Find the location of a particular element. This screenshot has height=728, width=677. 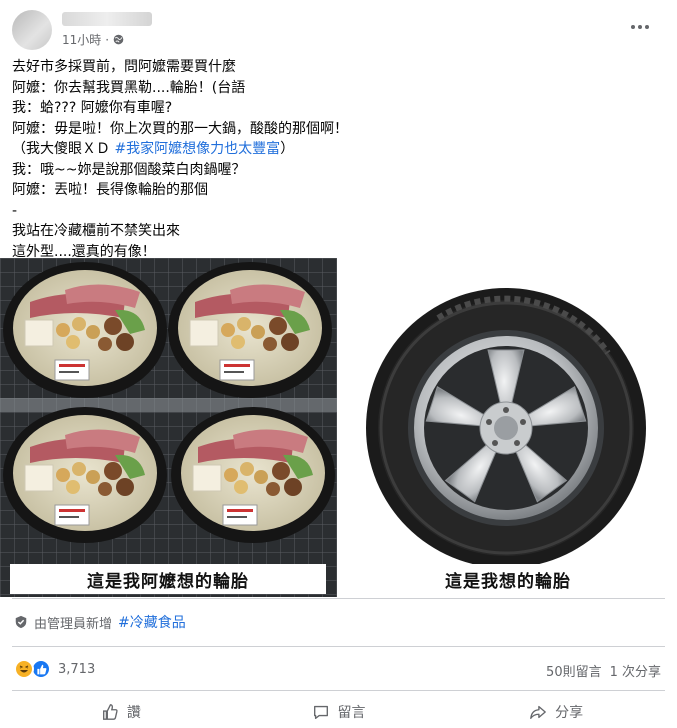

post-meta: 11小時 · is located at coordinates (93, 39).